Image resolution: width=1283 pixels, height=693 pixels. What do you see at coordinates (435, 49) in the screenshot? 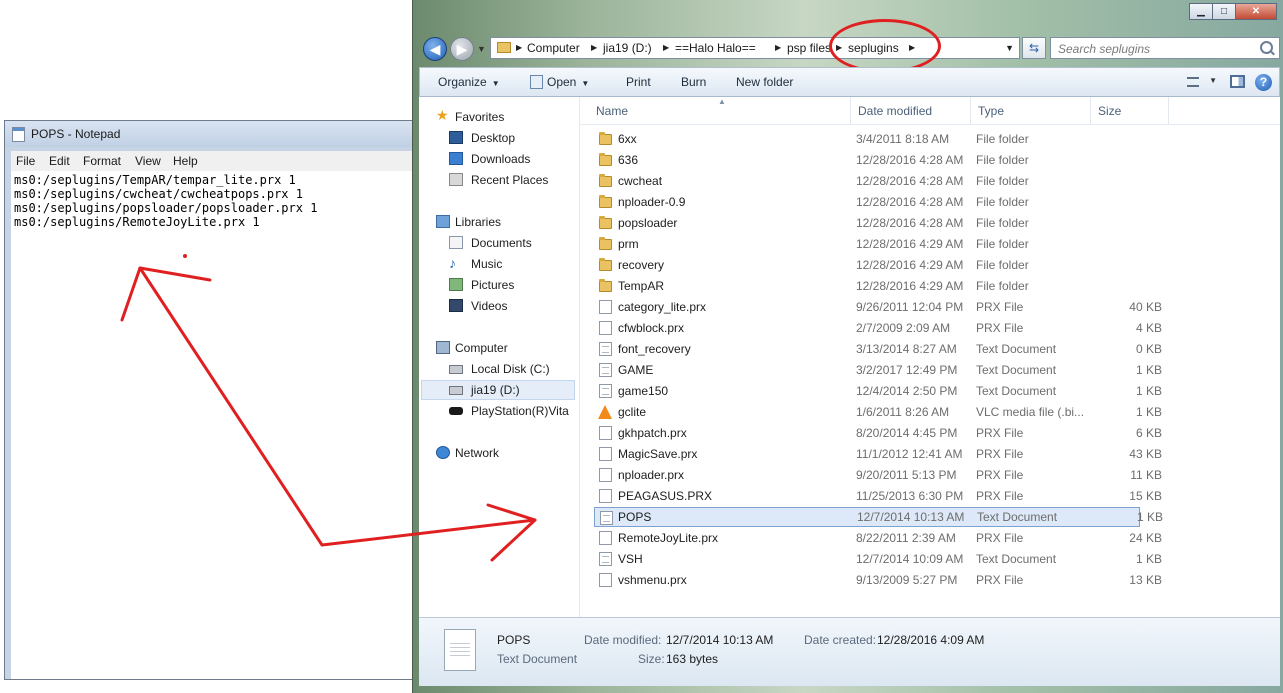
I see `back-button: ◀` at bounding box center [435, 49].